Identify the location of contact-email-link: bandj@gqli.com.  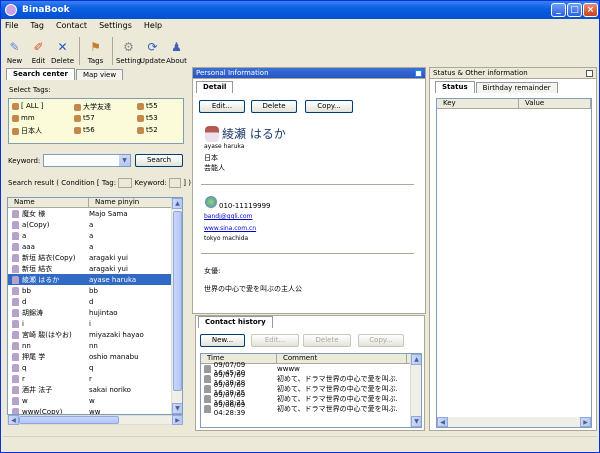
(228, 216).